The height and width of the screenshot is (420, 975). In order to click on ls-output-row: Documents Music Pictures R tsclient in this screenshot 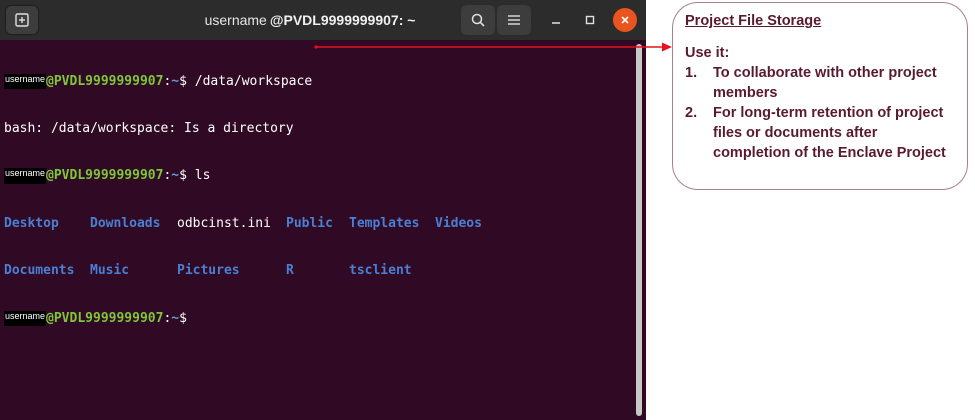, I will do `click(319, 271)`.